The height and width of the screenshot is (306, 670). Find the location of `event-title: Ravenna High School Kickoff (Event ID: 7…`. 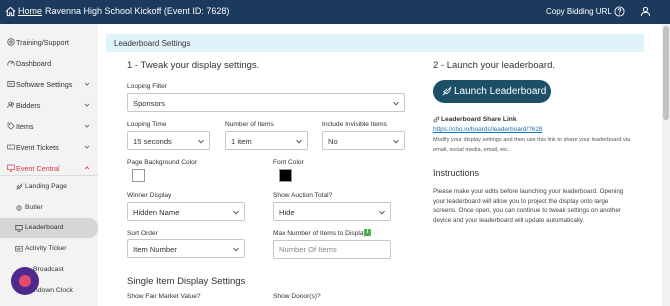

event-title: Ravenna High School Kickoff (Event ID: 7… is located at coordinates (137, 11).